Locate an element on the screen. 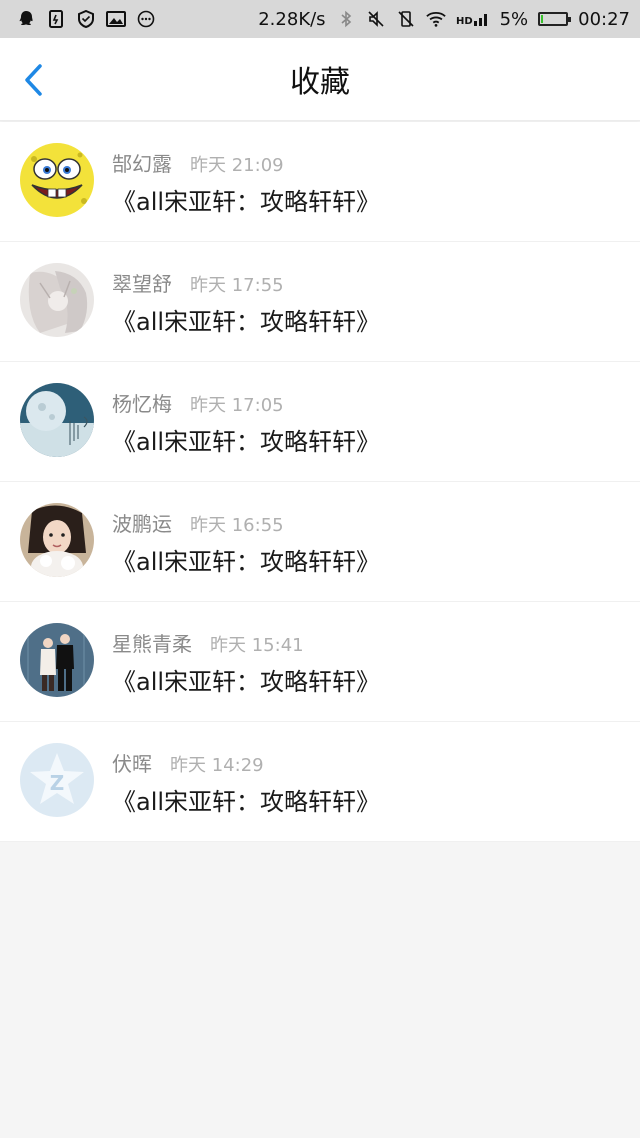 Image resolution: width=640 pixels, height=1138 pixels. qzone-default-avatar: Z is located at coordinates (57, 780).